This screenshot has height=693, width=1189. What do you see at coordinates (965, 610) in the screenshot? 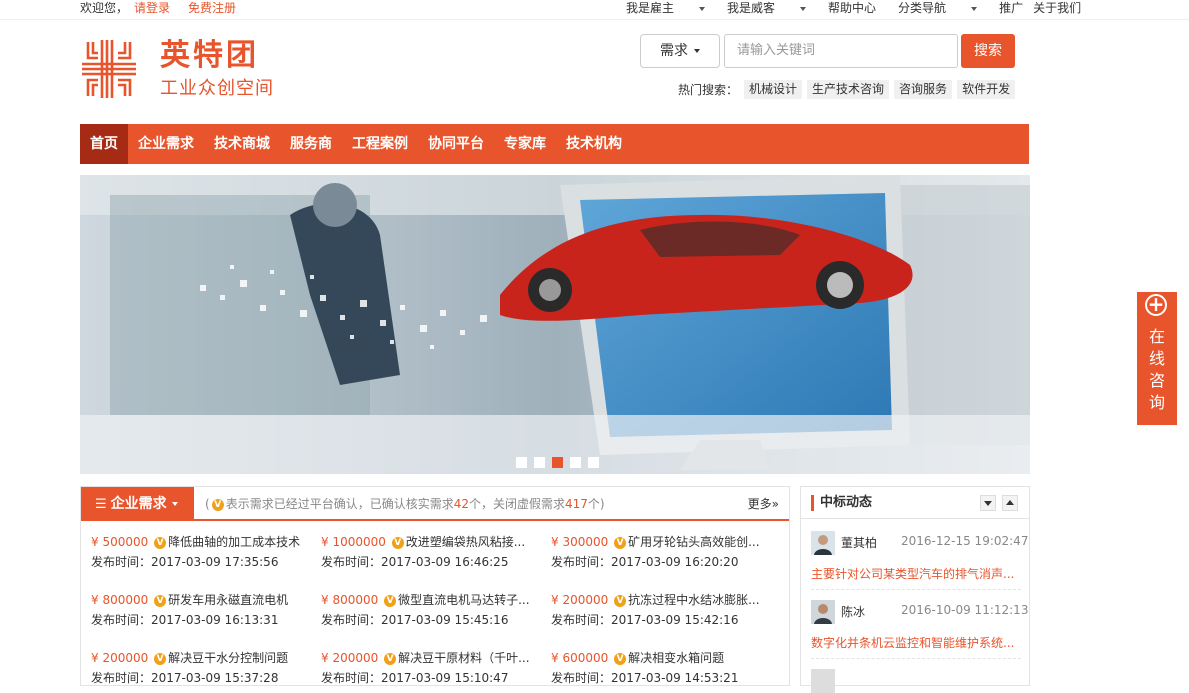
I see `bid-time: 2016-10-09 11:12:13` at bounding box center [965, 610].